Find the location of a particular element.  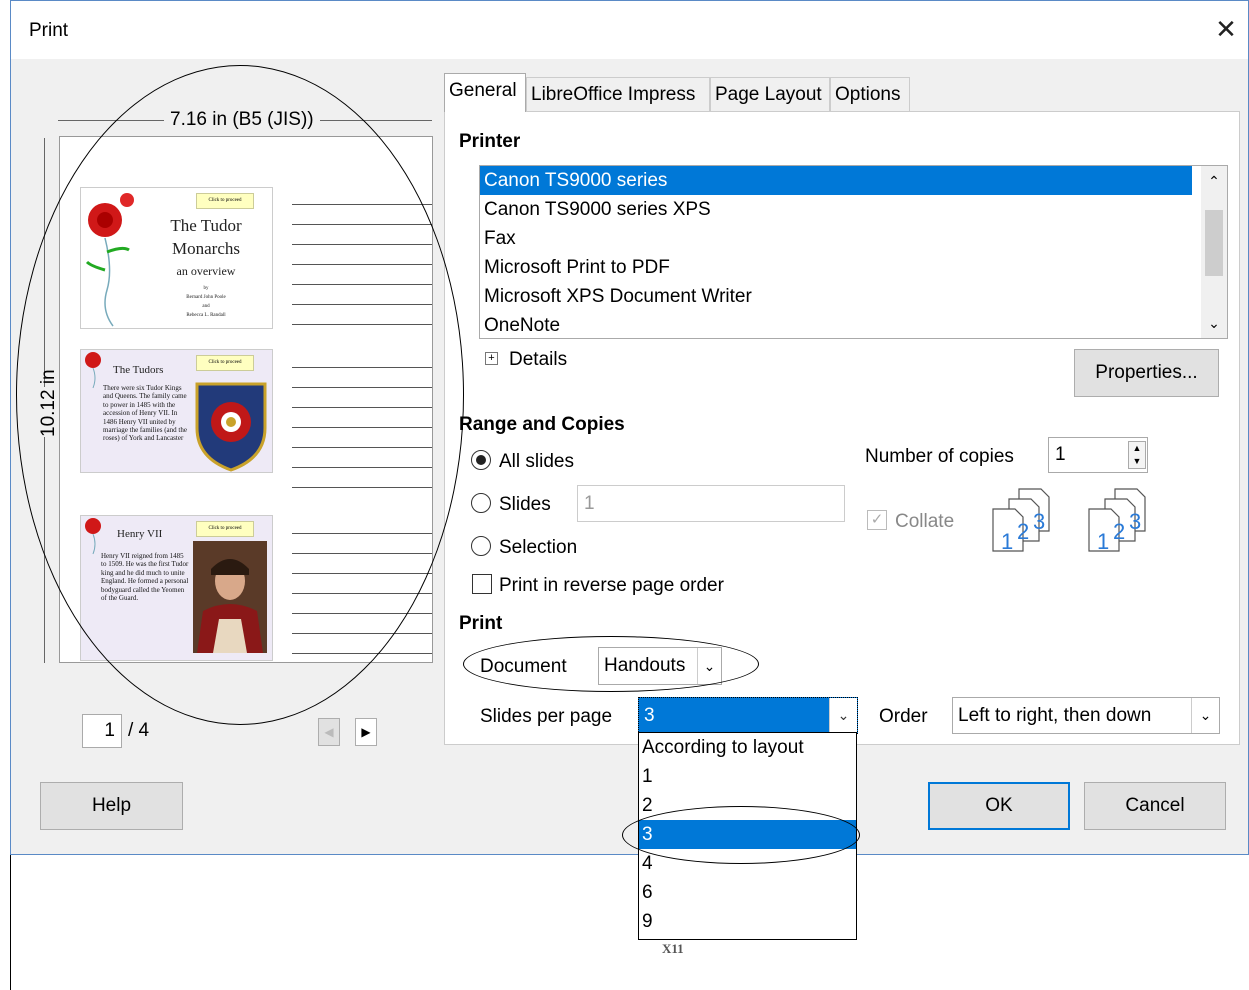

details-label: Details is located at coordinates (538, 360).